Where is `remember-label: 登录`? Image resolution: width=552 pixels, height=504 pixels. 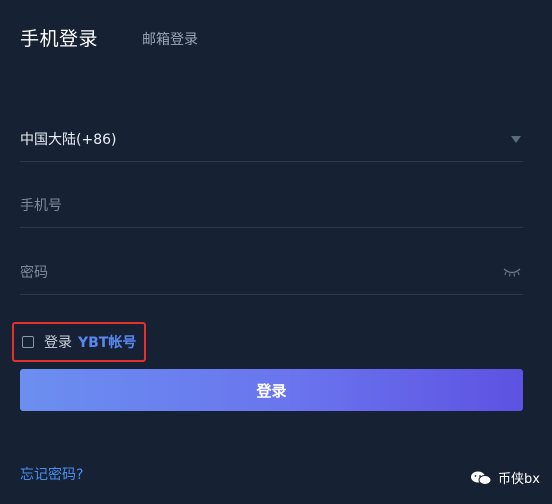 remember-label: 登录 is located at coordinates (58, 343).